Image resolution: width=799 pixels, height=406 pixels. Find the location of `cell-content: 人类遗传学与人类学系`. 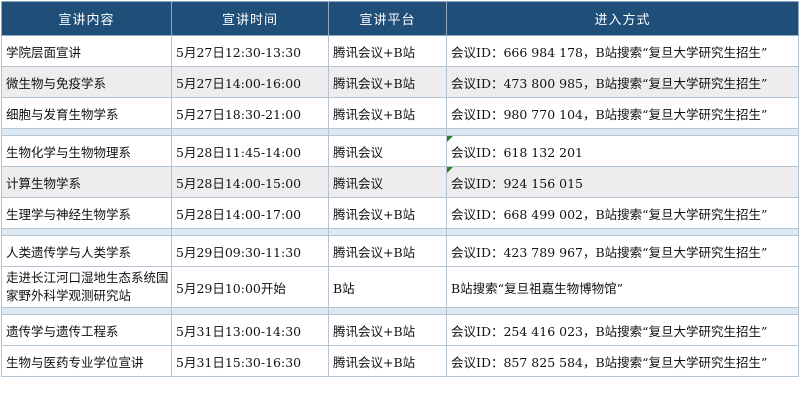

cell-content: 人类遗传学与人类学系 is located at coordinates (86, 251).